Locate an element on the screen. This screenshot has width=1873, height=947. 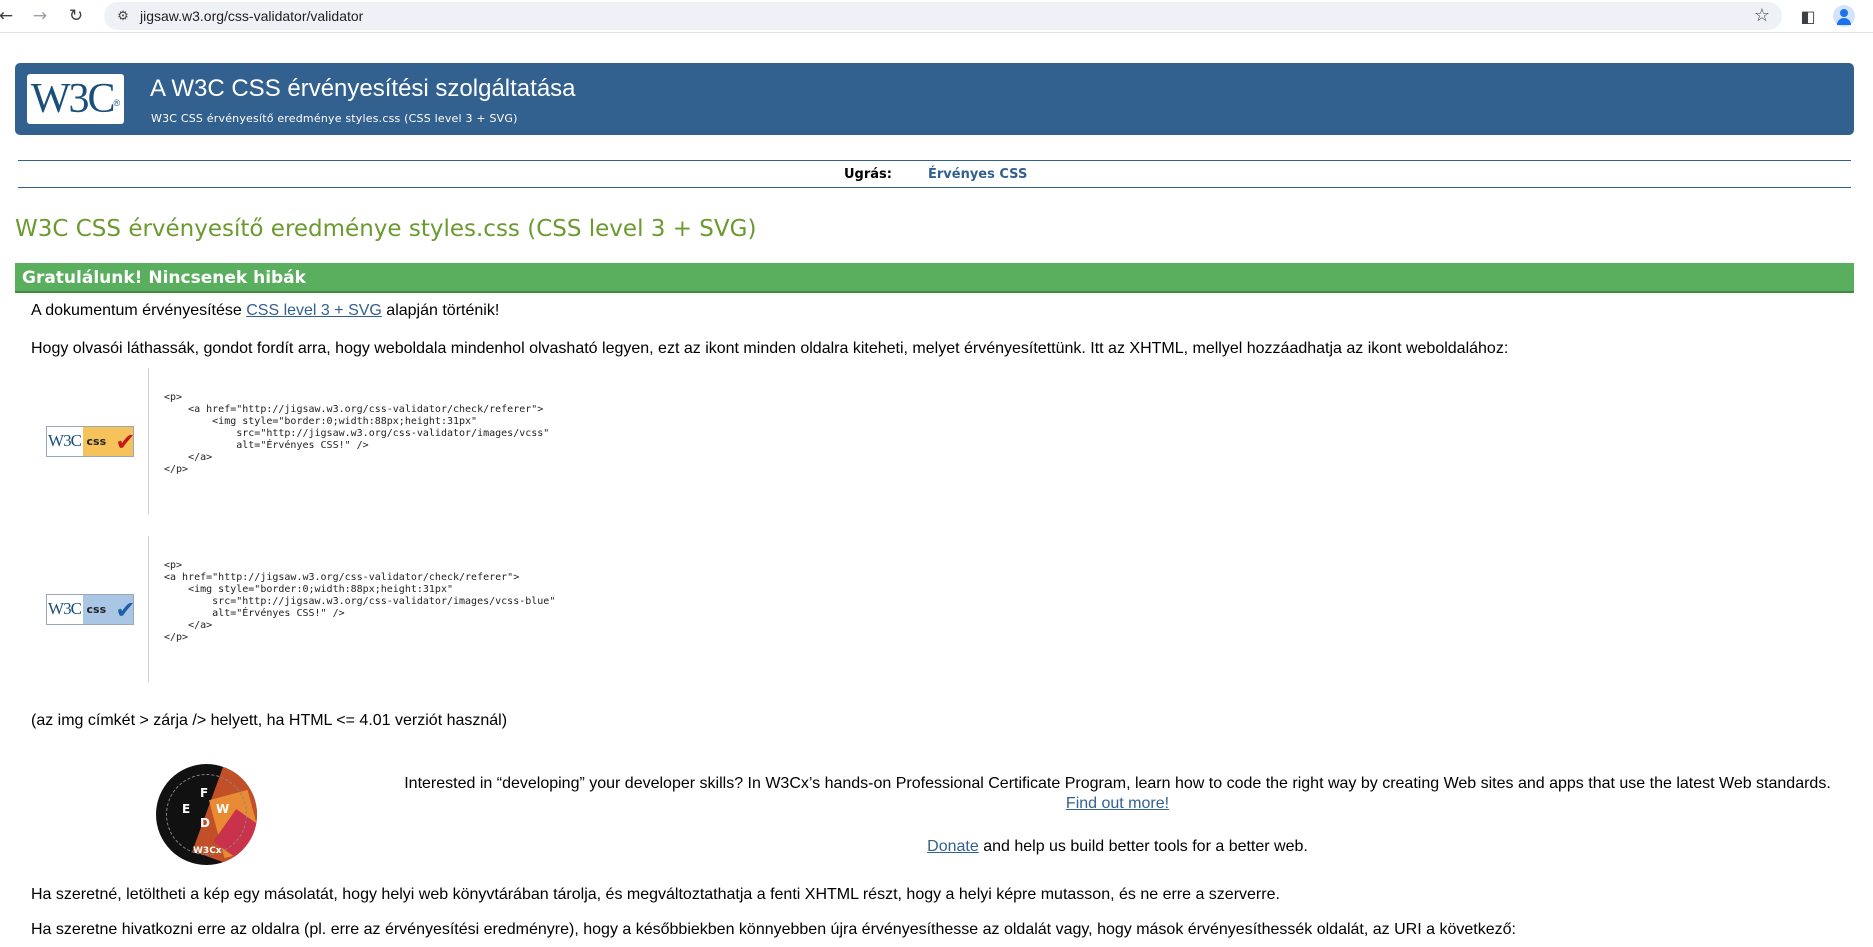
site-settings-icon: ⚙ is located at coordinates (123, 16).